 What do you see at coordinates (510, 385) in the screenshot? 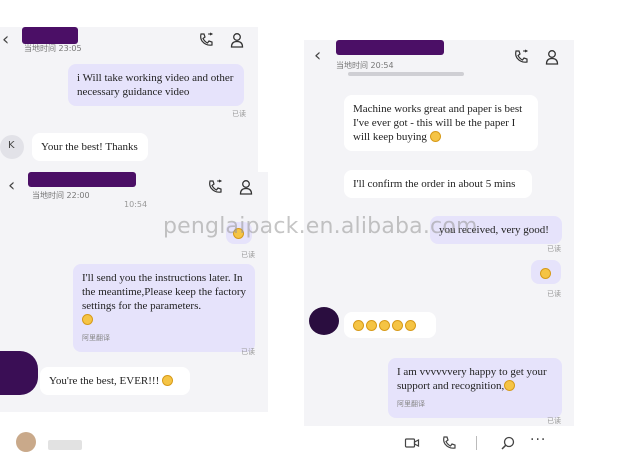
I see `party-face-emoji-icon` at bounding box center [510, 385].